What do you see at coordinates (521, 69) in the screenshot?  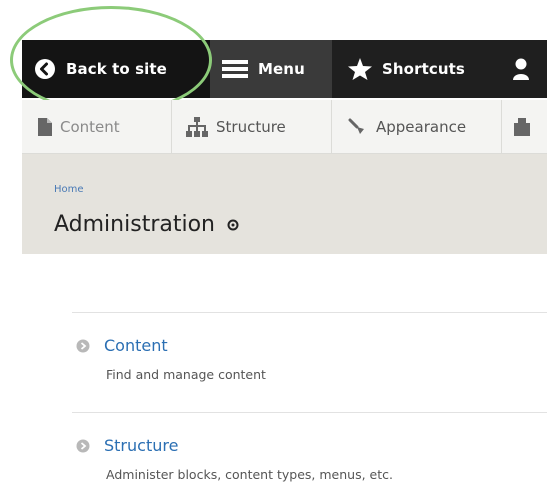 I see `user-icon` at bounding box center [521, 69].